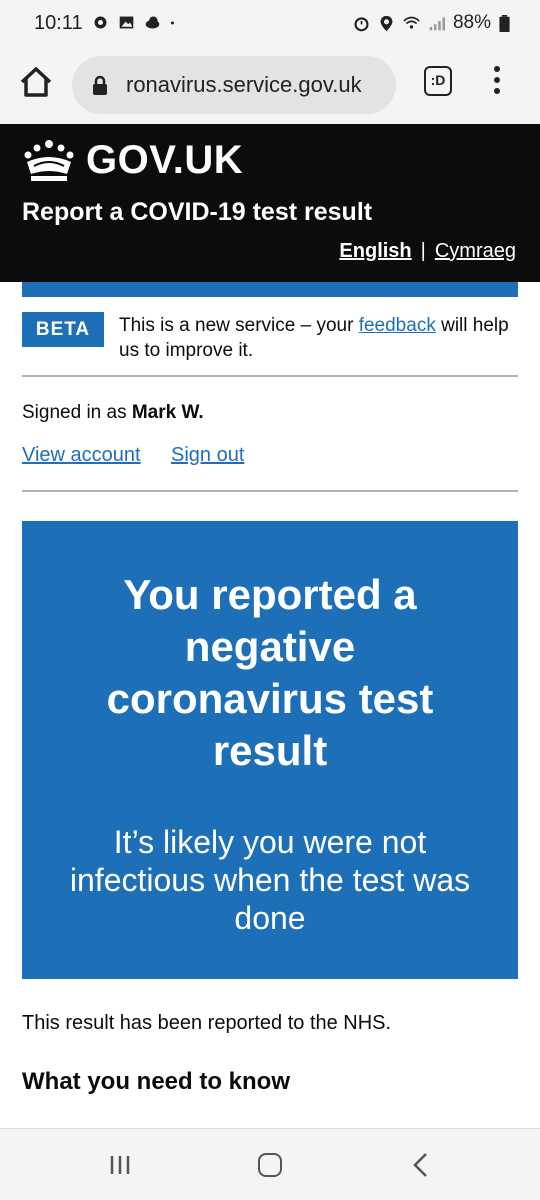  What do you see at coordinates (126, 22) in the screenshot?
I see `image-icon` at bounding box center [126, 22].